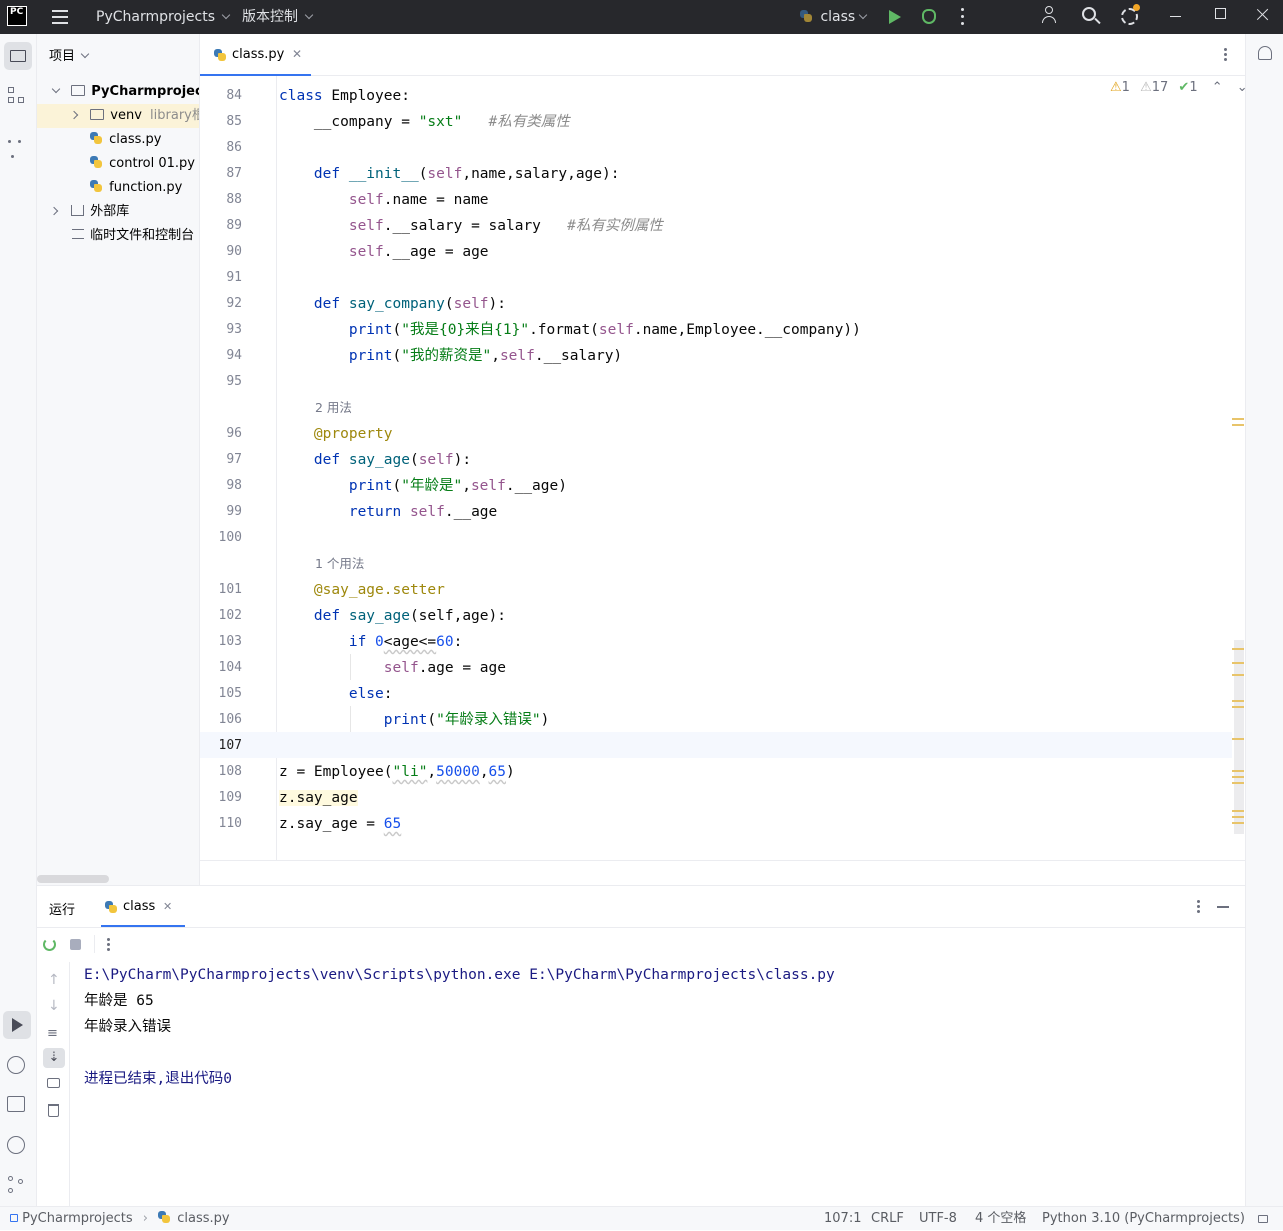  What do you see at coordinates (60, 17) in the screenshot?
I see `main-menu-icon` at bounding box center [60, 17].